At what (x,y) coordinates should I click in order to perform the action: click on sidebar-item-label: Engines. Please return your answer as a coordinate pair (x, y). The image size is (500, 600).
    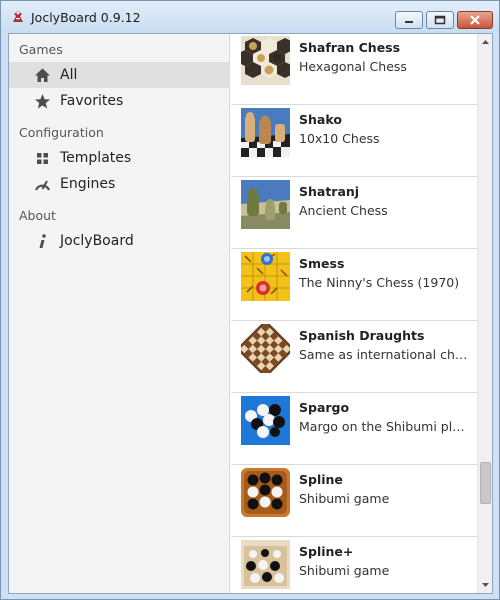
    Looking at the image, I should click on (88, 184).